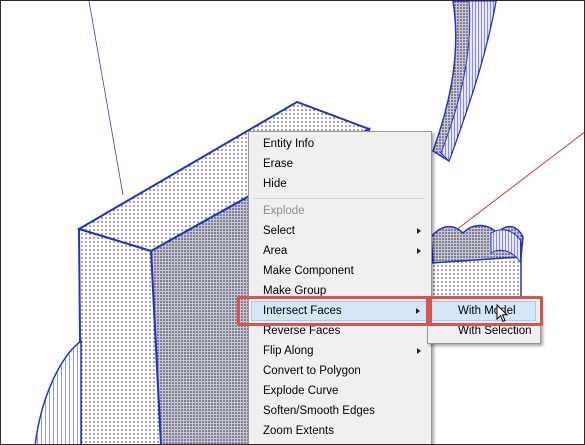 The image size is (585, 445). I want to click on menu-item-hide: Hide, so click(339, 184).